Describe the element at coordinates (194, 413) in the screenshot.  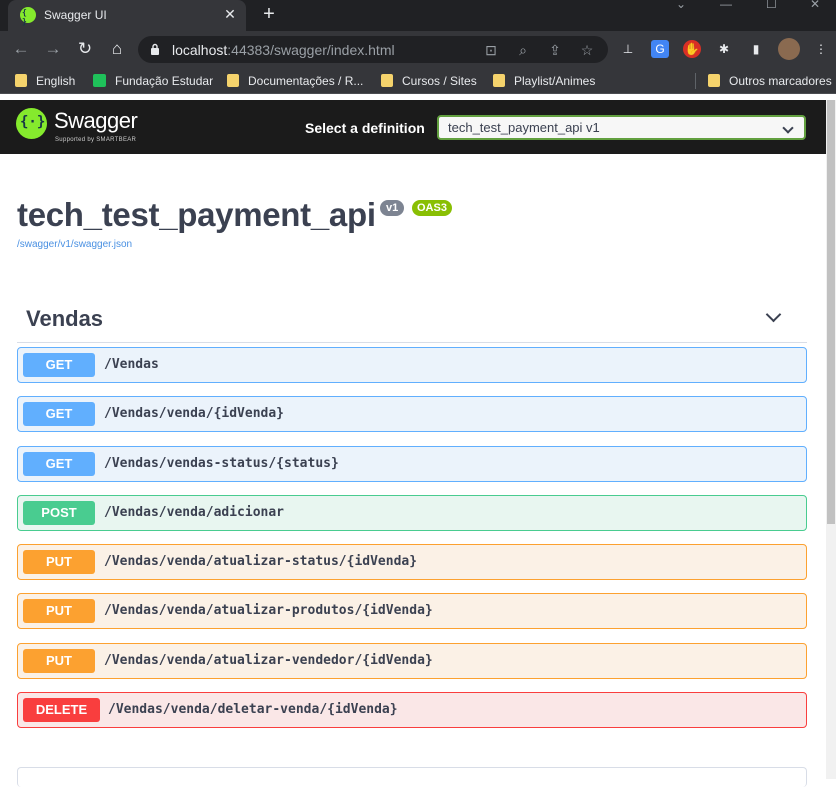
I see `operation-path: /Vendas/venda/{idVenda}` at that location.